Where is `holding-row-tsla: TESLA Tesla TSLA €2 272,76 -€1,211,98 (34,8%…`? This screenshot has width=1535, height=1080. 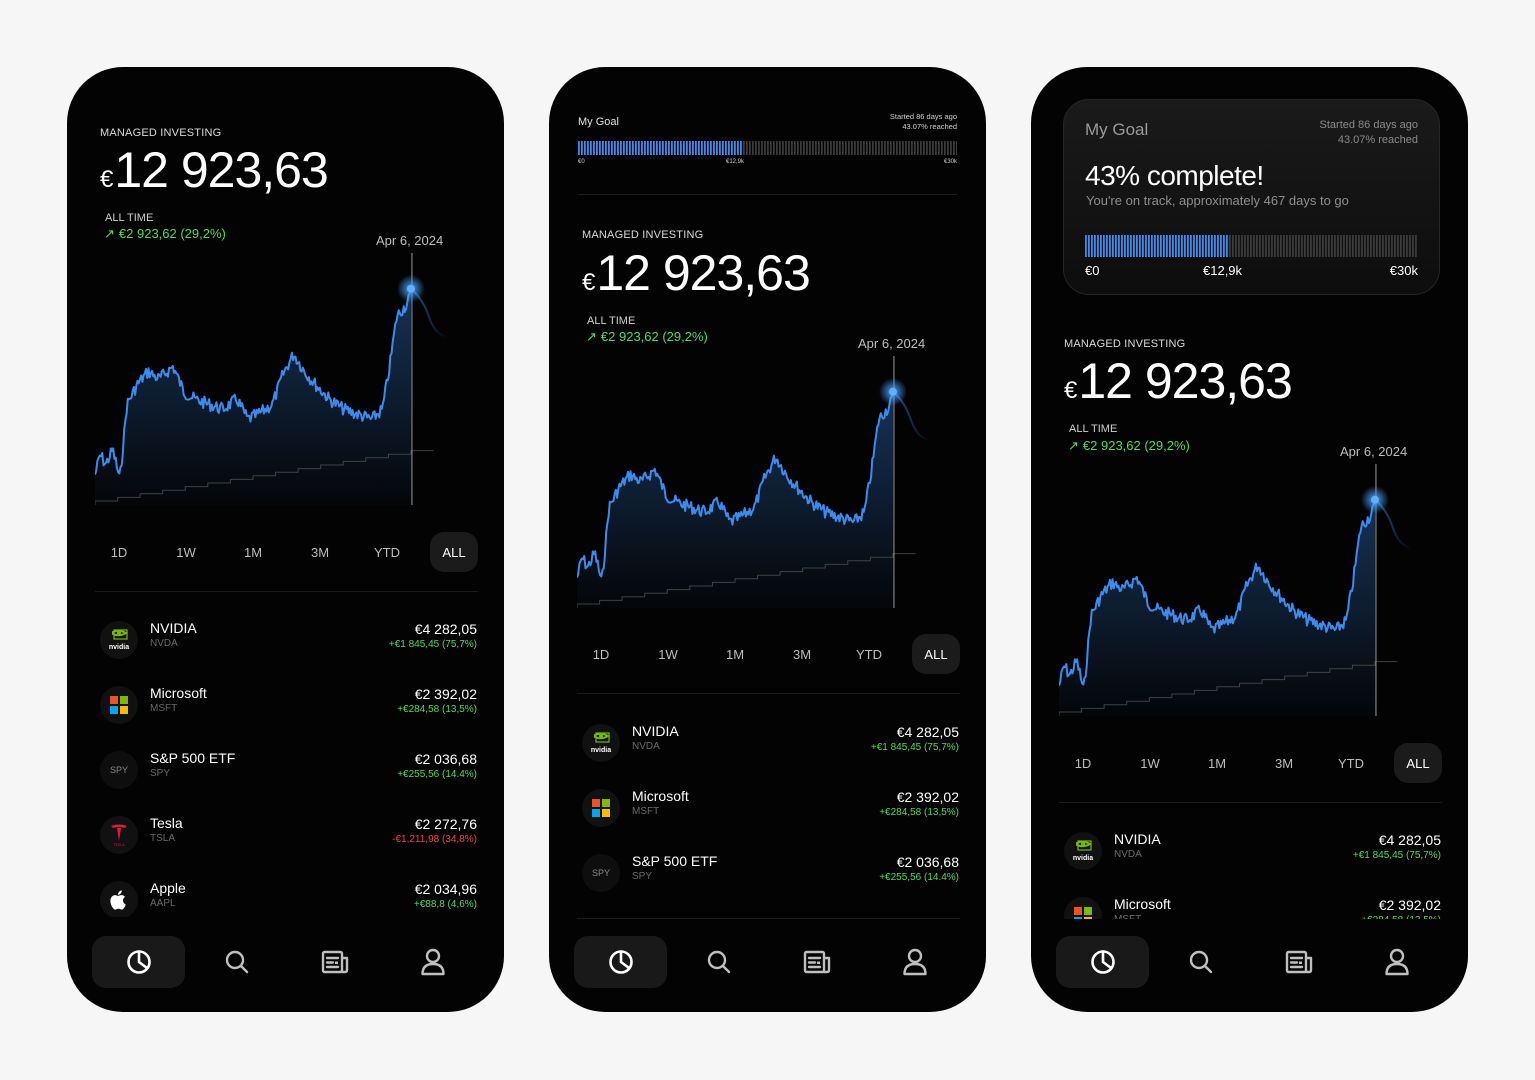
holding-row-tsla: TESLA Tesla TSLA €2 272,76 -€1,211,98 (34,8%… is located at coordinates (288, 842).